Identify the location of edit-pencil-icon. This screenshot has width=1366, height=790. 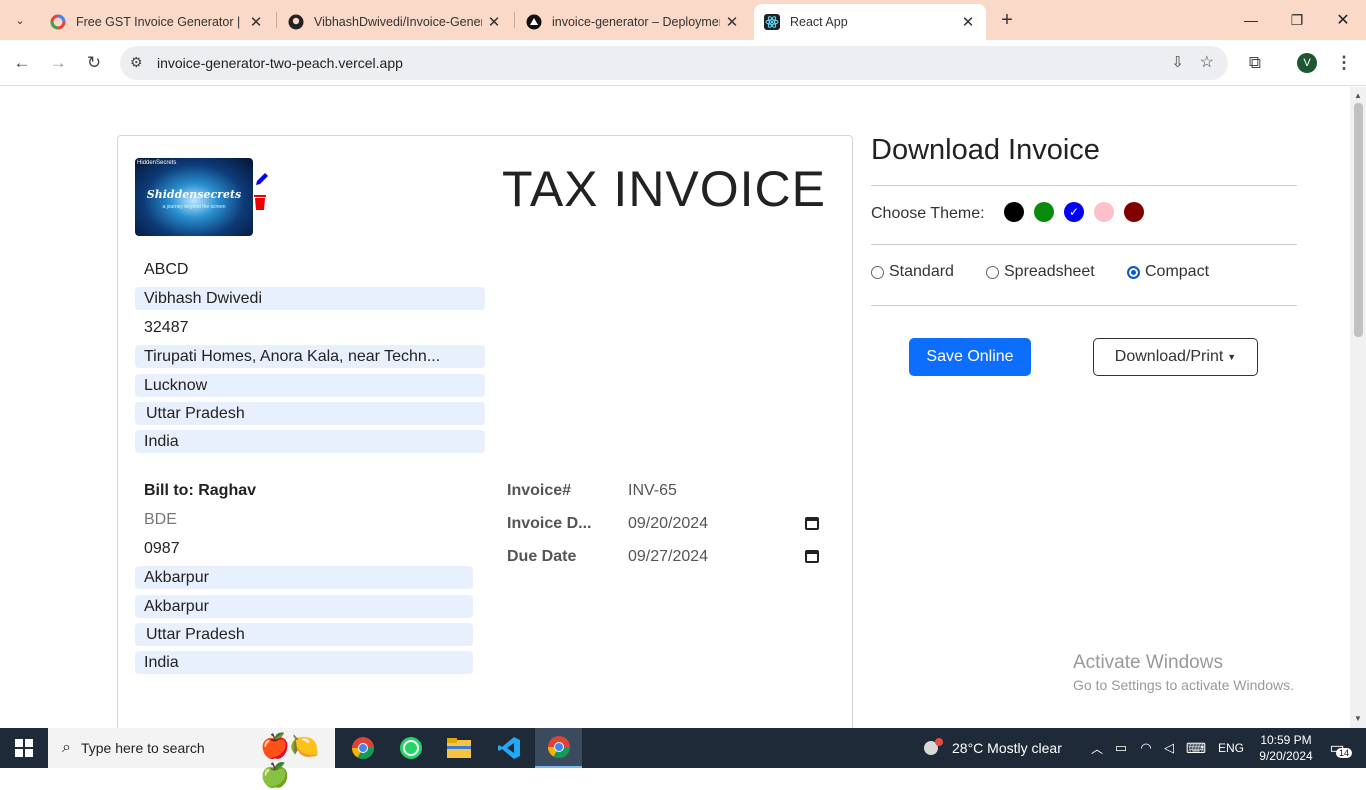
(262, 179).